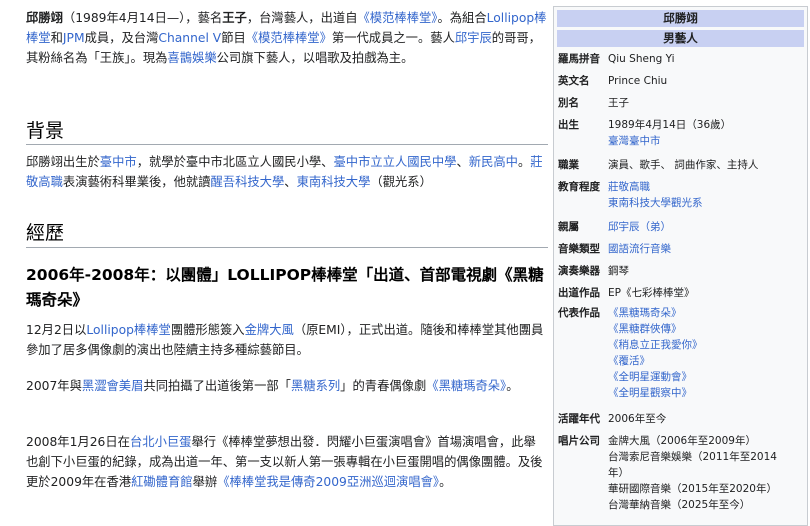  I want to click on link-show: 《模范棒棒堂》, so click(398, 18).